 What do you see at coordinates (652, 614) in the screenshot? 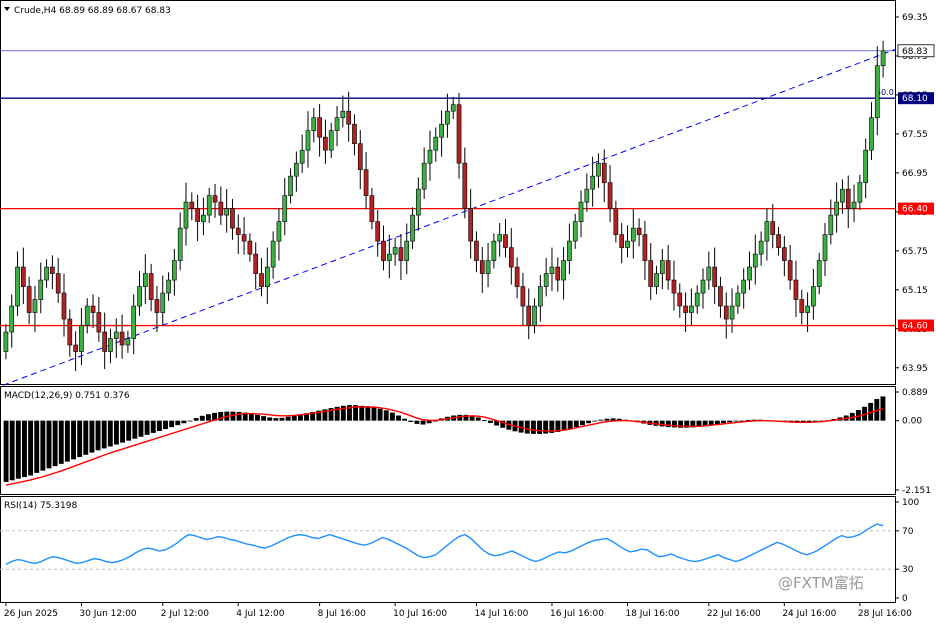
I see `x-tick-label: 18 Jul 16:00` at bounding box center [652, 614].